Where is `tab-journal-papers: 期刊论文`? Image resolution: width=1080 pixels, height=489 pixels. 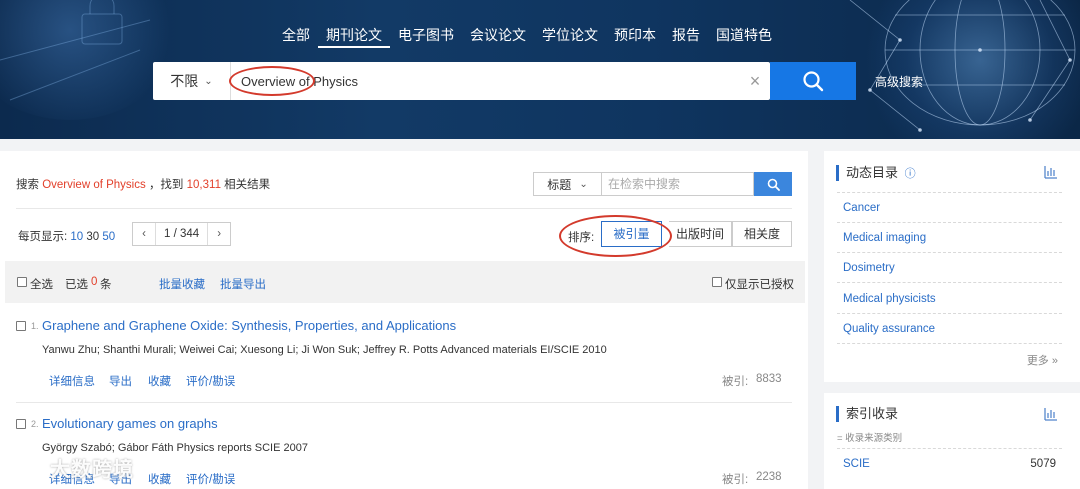
tab-journal-papers: 期刊论文 is located at coordinates (354, 37).